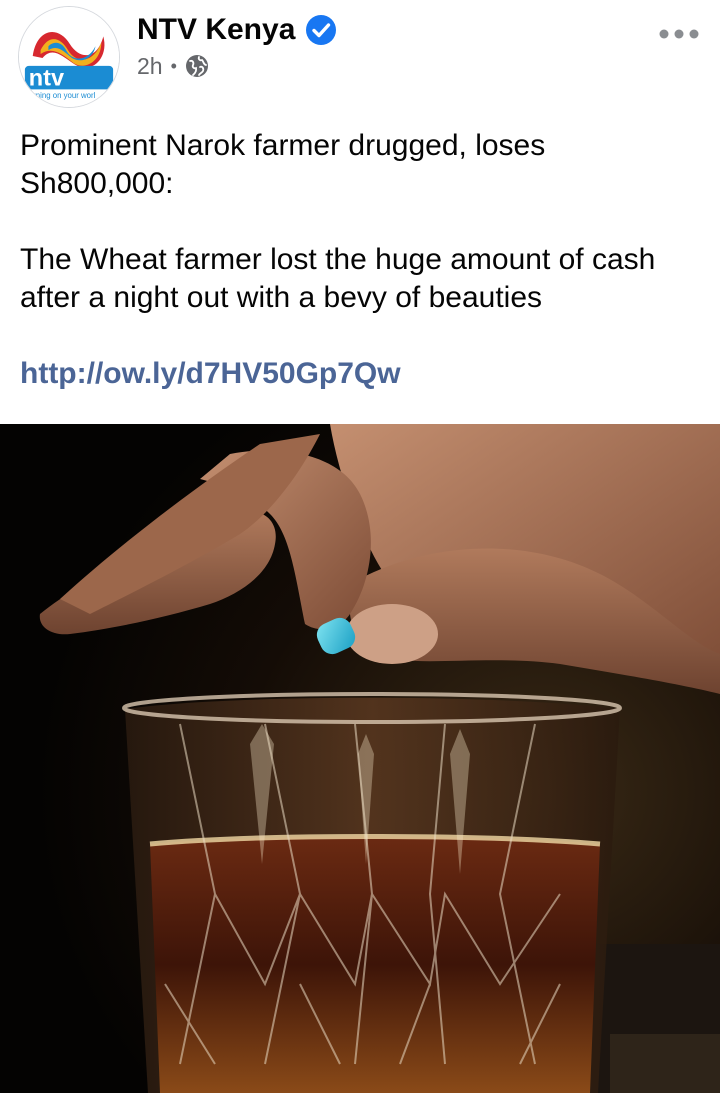 Image resolution: width=720 pixels, height=1093 pixels. What do you see at coordinates (679, 34) in the screenshot?
I see `more-options-icon` at bounding box center [679, 34].